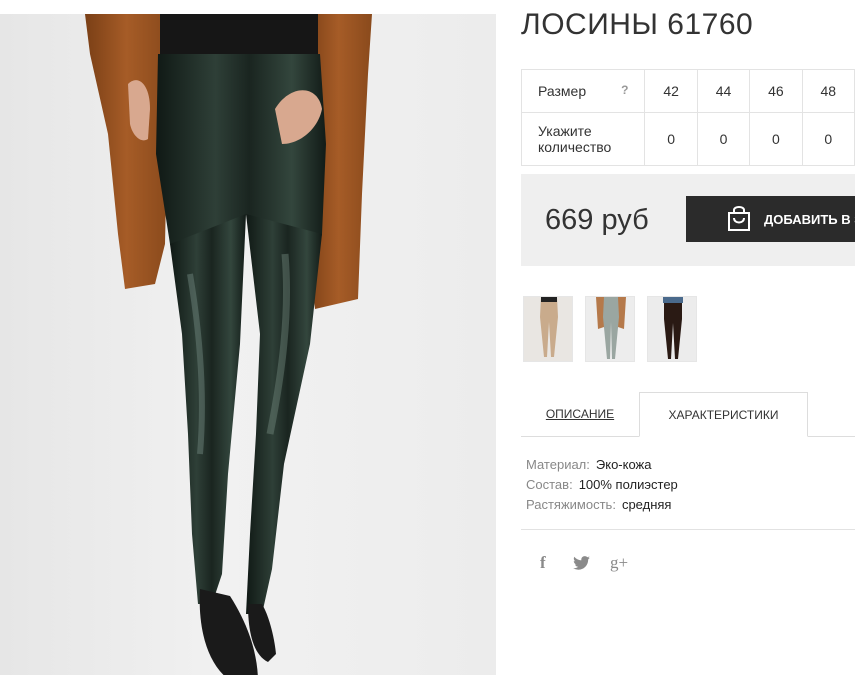 Image resolution: width=855 pixels, height=675 pixels. What do you see at coordinates (776, 91) in the screenshot?
I see `size-46: 46` at bounding box center [776, 91].